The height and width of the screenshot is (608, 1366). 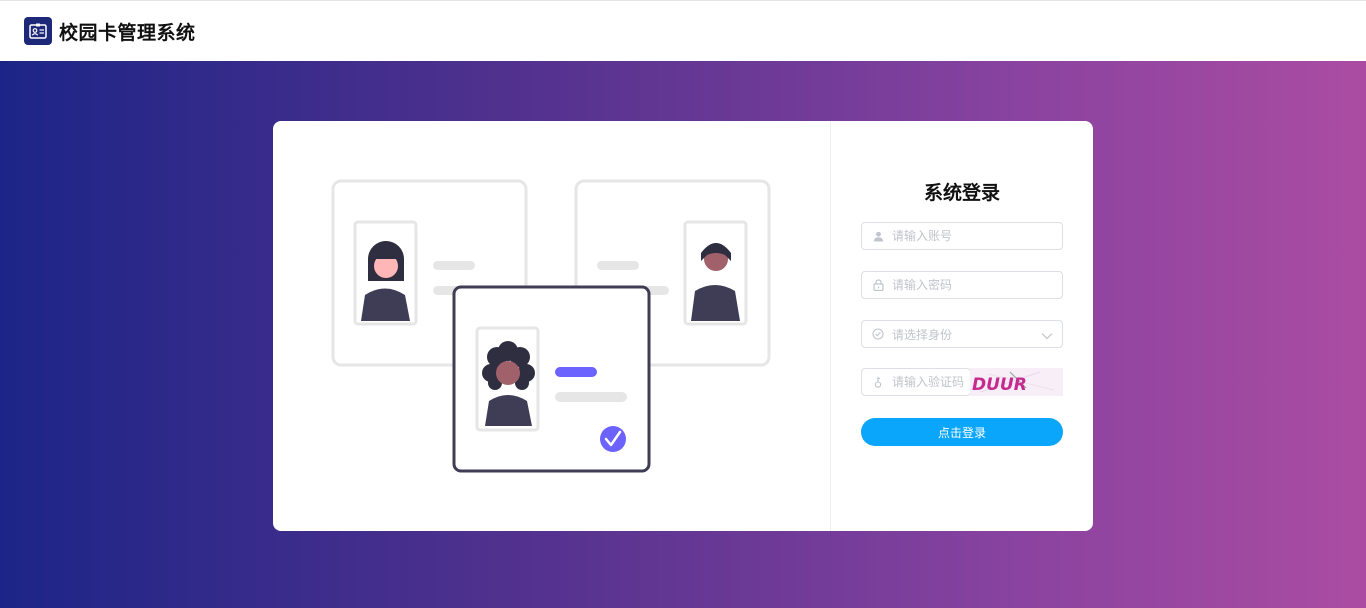 I want to click on captcha-code: DUUR, so click(x=999, y=385).